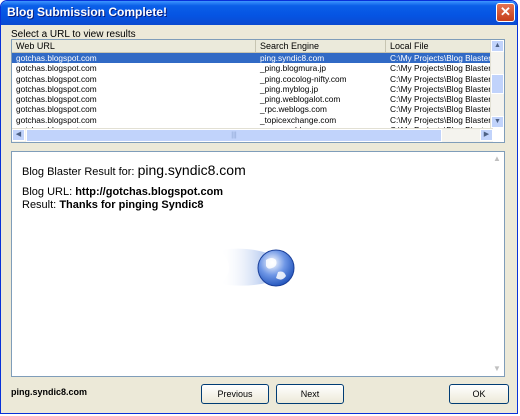  What do you see at coordinates (149, 192) in the screenshot?
I see `blog-url-value: http://gotchas.blogspot.com` at bounding box center [149, 192].